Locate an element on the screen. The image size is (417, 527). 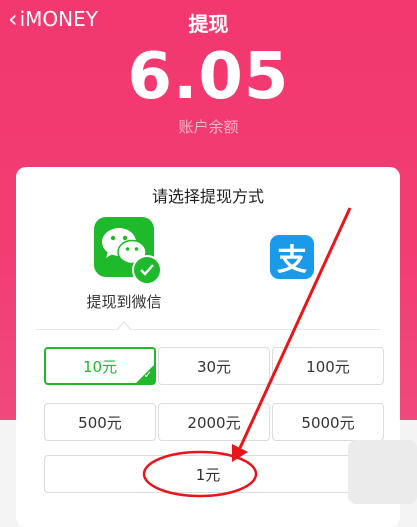
amount-option-5000: 5000元 is located at coordinates (328, 422).